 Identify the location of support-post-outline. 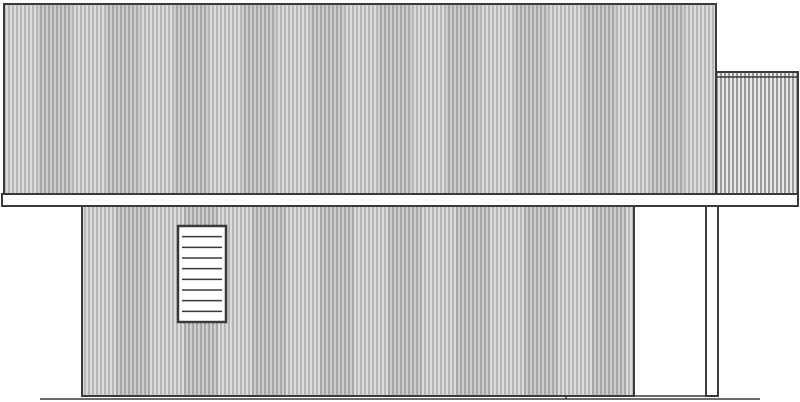
(712, 301).